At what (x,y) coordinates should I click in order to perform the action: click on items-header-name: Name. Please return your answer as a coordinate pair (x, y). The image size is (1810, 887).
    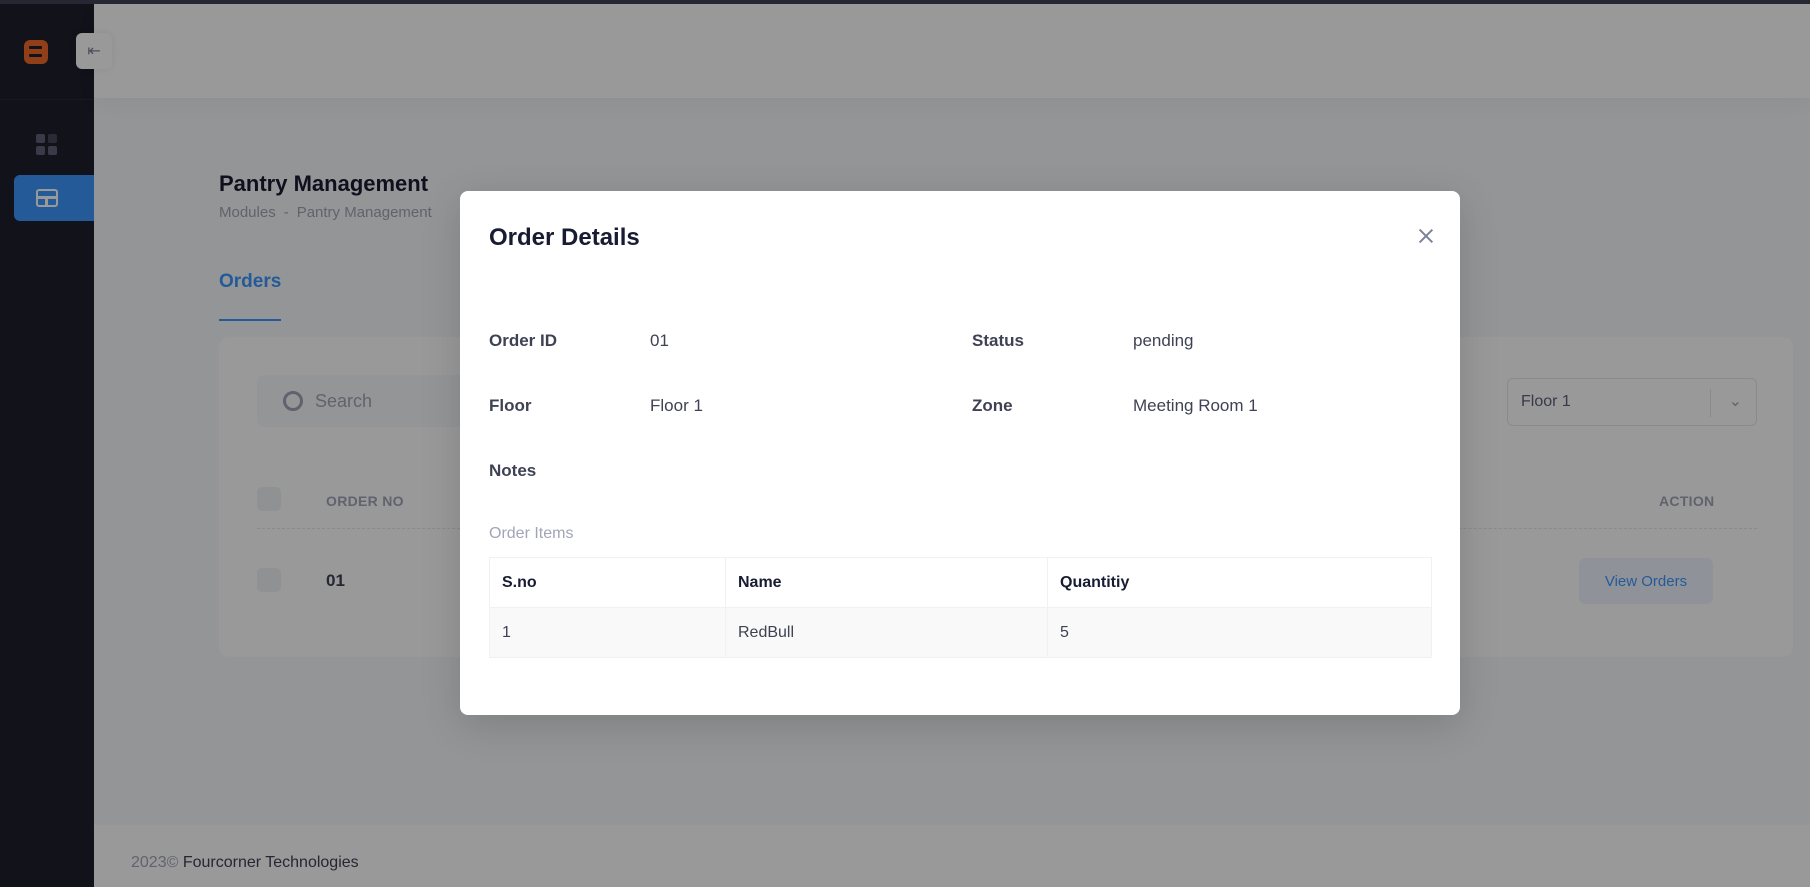
    Looking at the image, I should click on (886, 582).